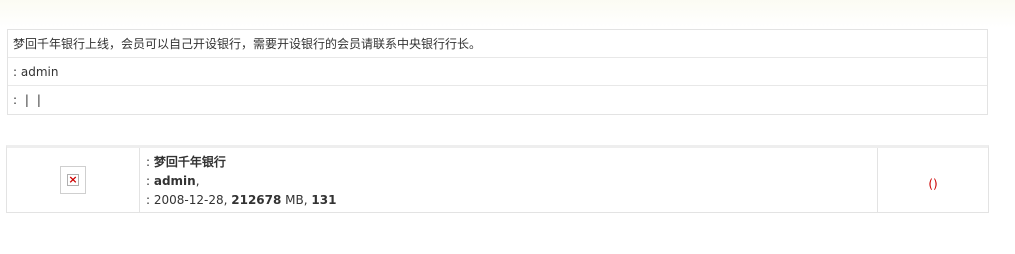 This screenshot has height=254, width=1015. Describe the element at coordinates (296, 200) in the screenshot. I see `size-unit: MB,` at that location.